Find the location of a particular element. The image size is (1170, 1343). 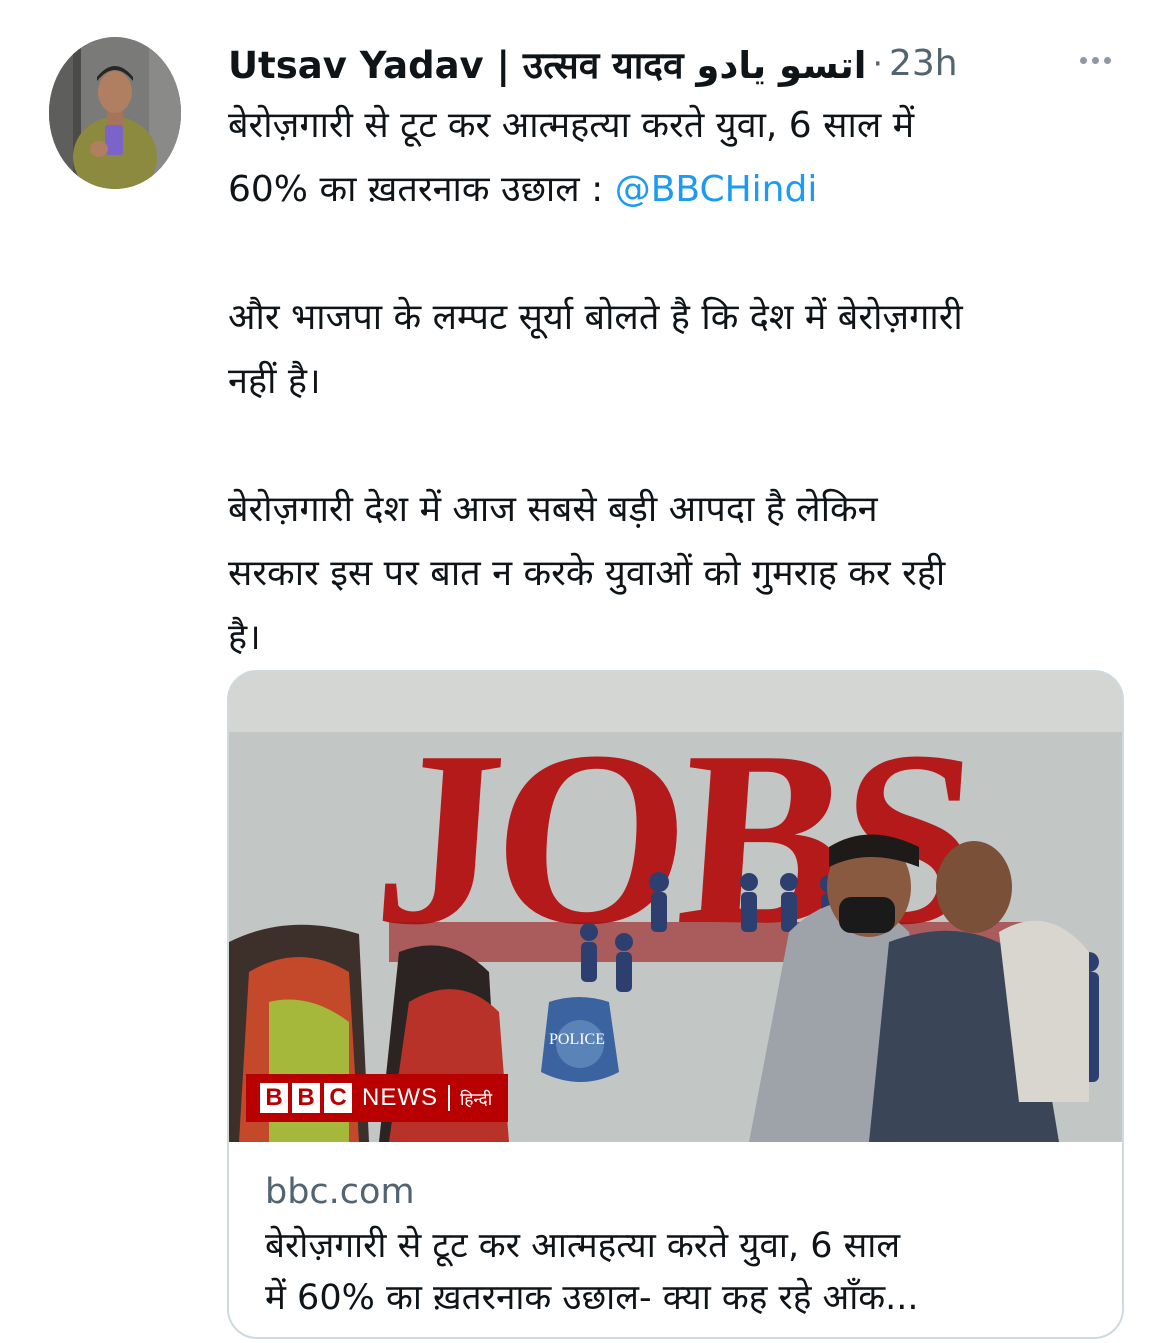

police-badge-text: POLICE is located at coordinates (577, 1039).